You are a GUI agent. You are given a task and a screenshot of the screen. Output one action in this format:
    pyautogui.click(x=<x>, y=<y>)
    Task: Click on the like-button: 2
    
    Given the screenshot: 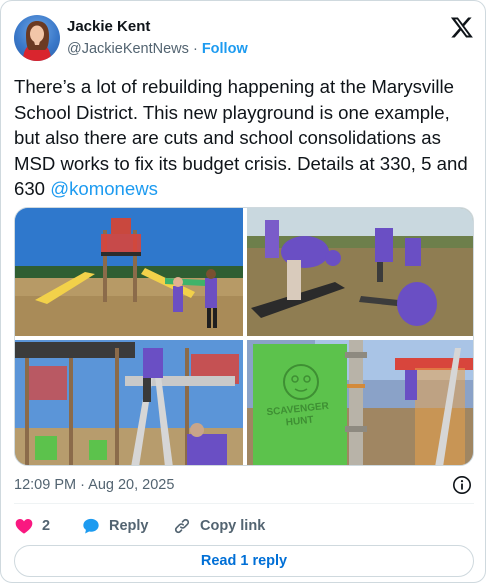 What is the action you would take?
    pyautogui.click(x=32, y=526)
    